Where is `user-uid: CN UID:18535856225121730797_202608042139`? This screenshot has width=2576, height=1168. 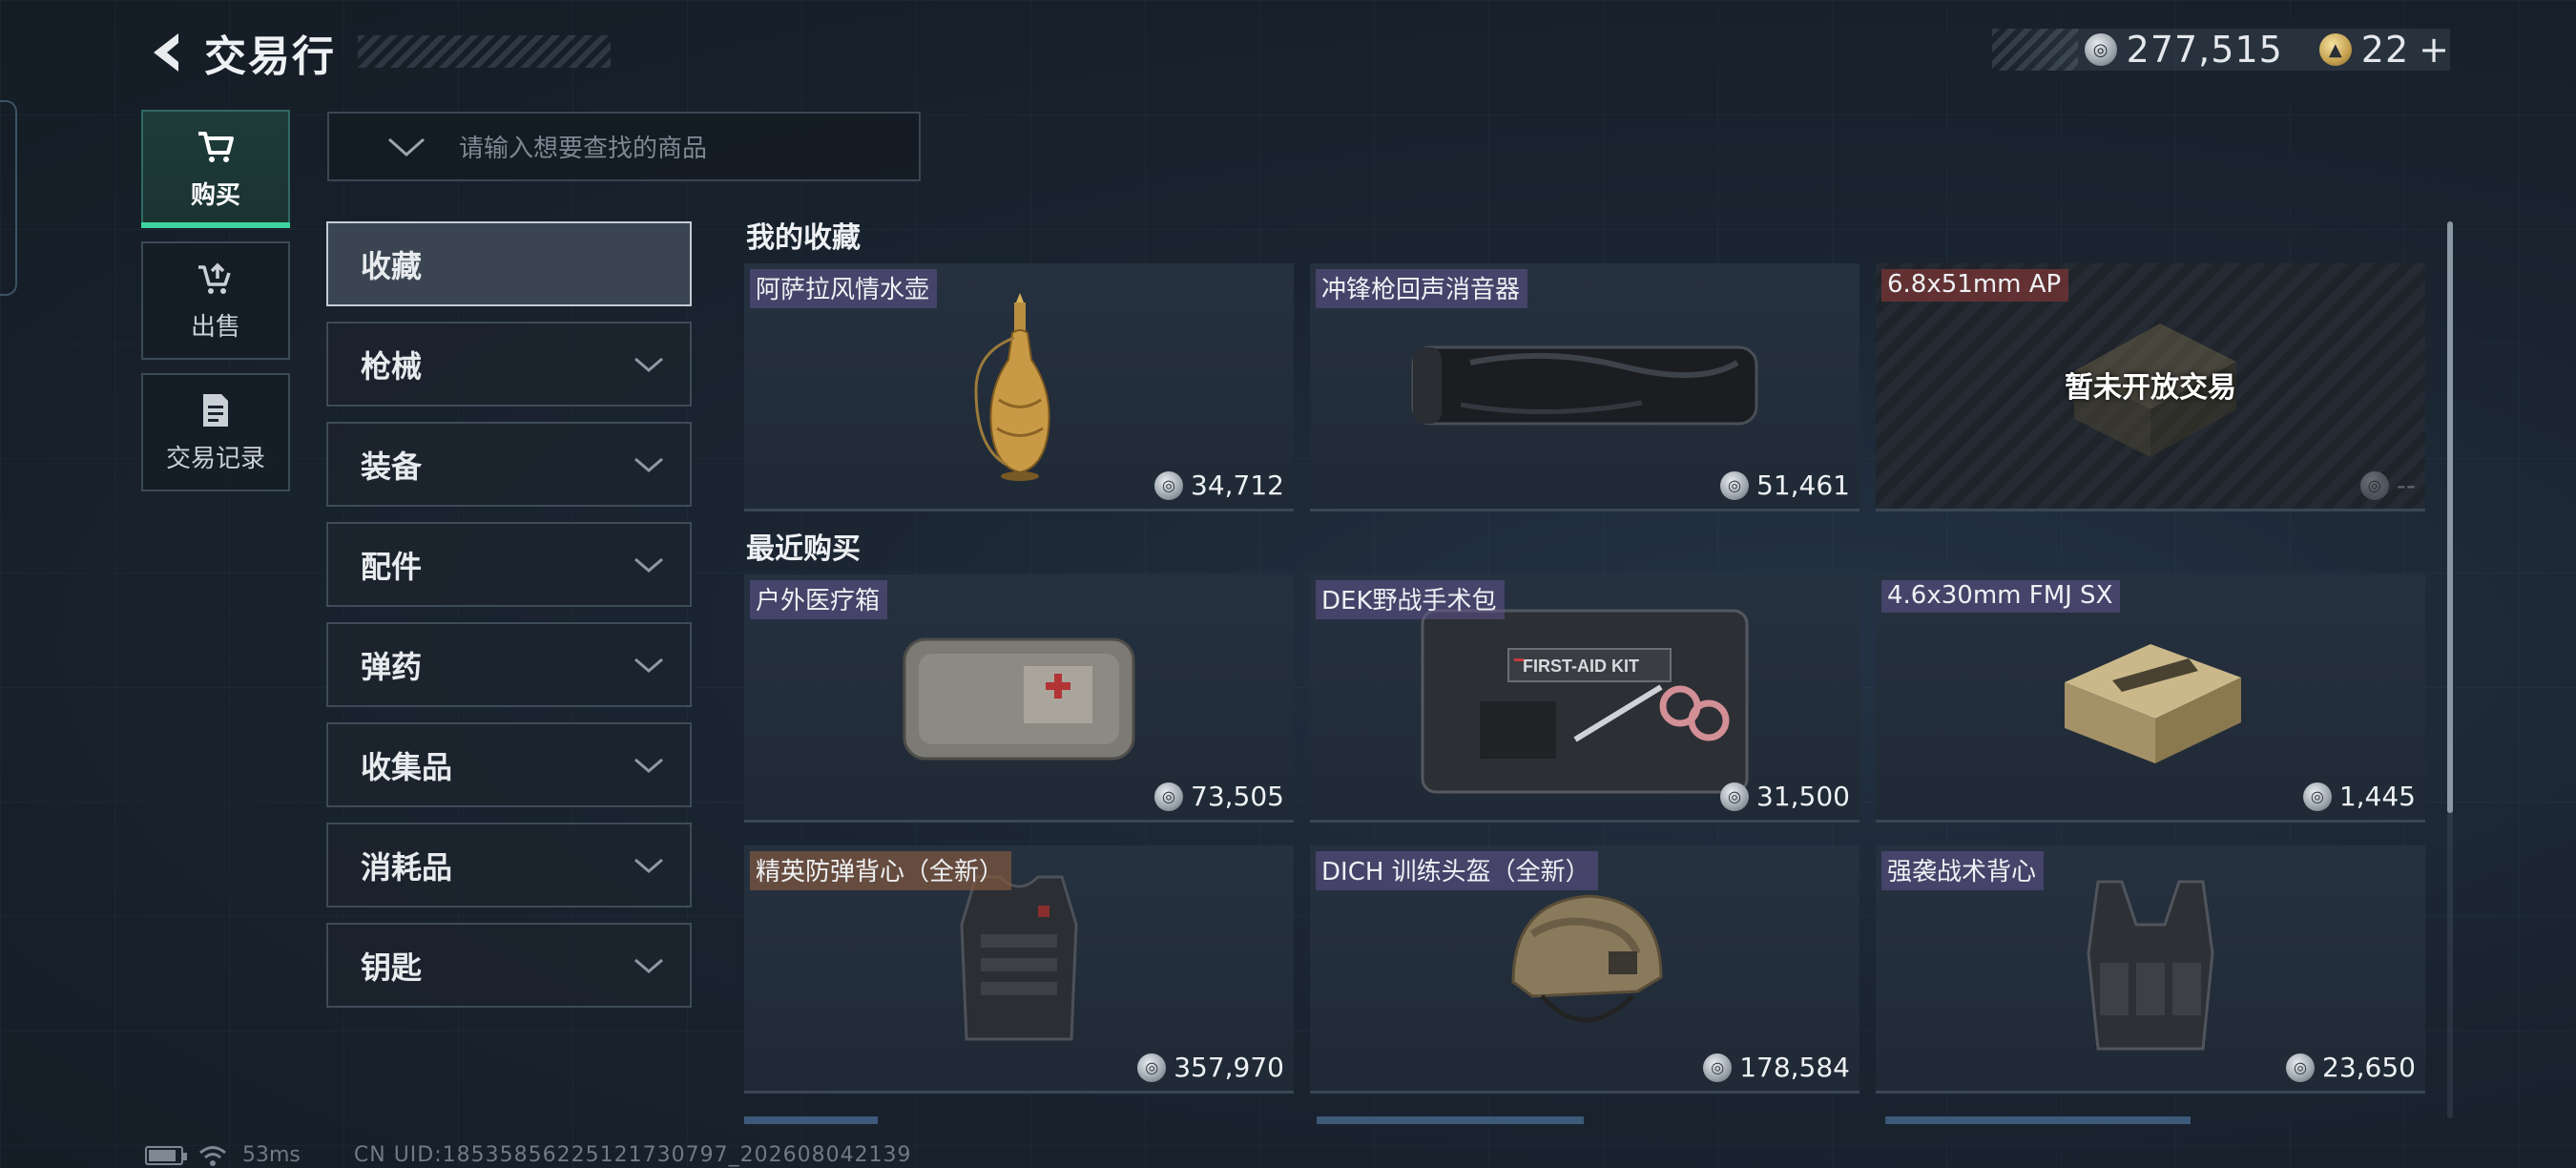
user-uid: CN UID:18535856225121730797_202608042139 is located at coordinates (632, 1155).